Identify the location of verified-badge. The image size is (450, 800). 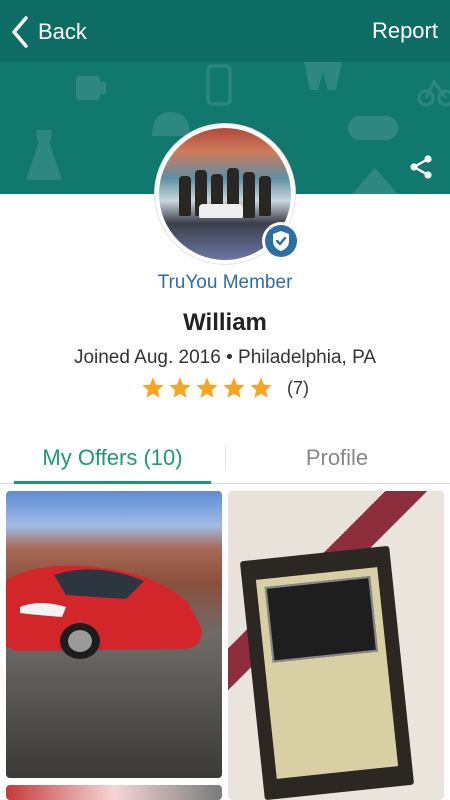
(281, 241).